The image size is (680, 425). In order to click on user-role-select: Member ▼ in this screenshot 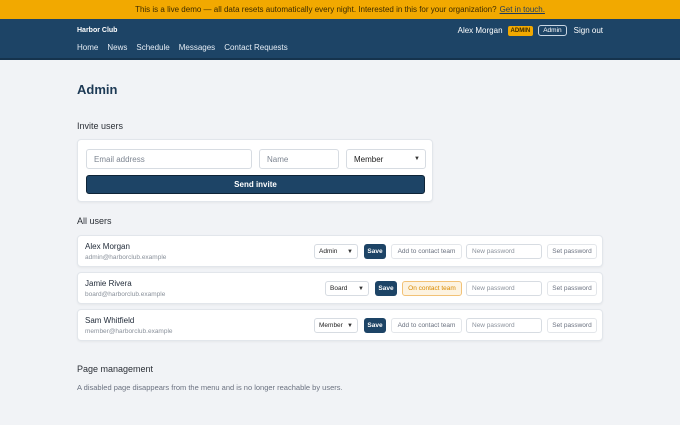, I will do `click(336, 325)`.